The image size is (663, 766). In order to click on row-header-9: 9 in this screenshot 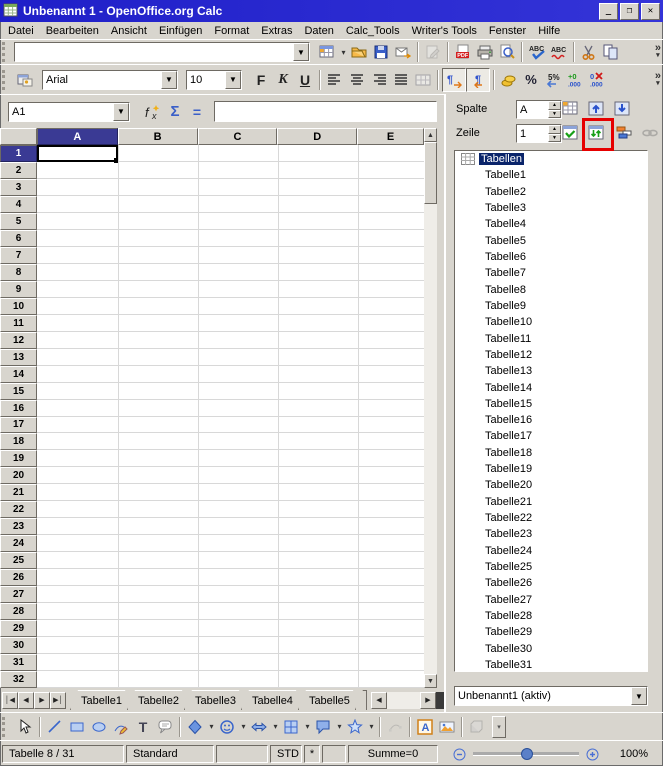, I will do `click(18, 289)`.